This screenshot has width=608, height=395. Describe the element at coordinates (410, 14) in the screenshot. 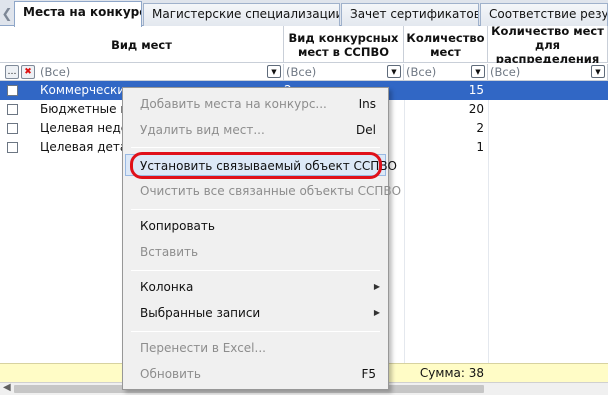

I see `tab-zachet-sertifikatov: Зачет сертификатов` at that location.